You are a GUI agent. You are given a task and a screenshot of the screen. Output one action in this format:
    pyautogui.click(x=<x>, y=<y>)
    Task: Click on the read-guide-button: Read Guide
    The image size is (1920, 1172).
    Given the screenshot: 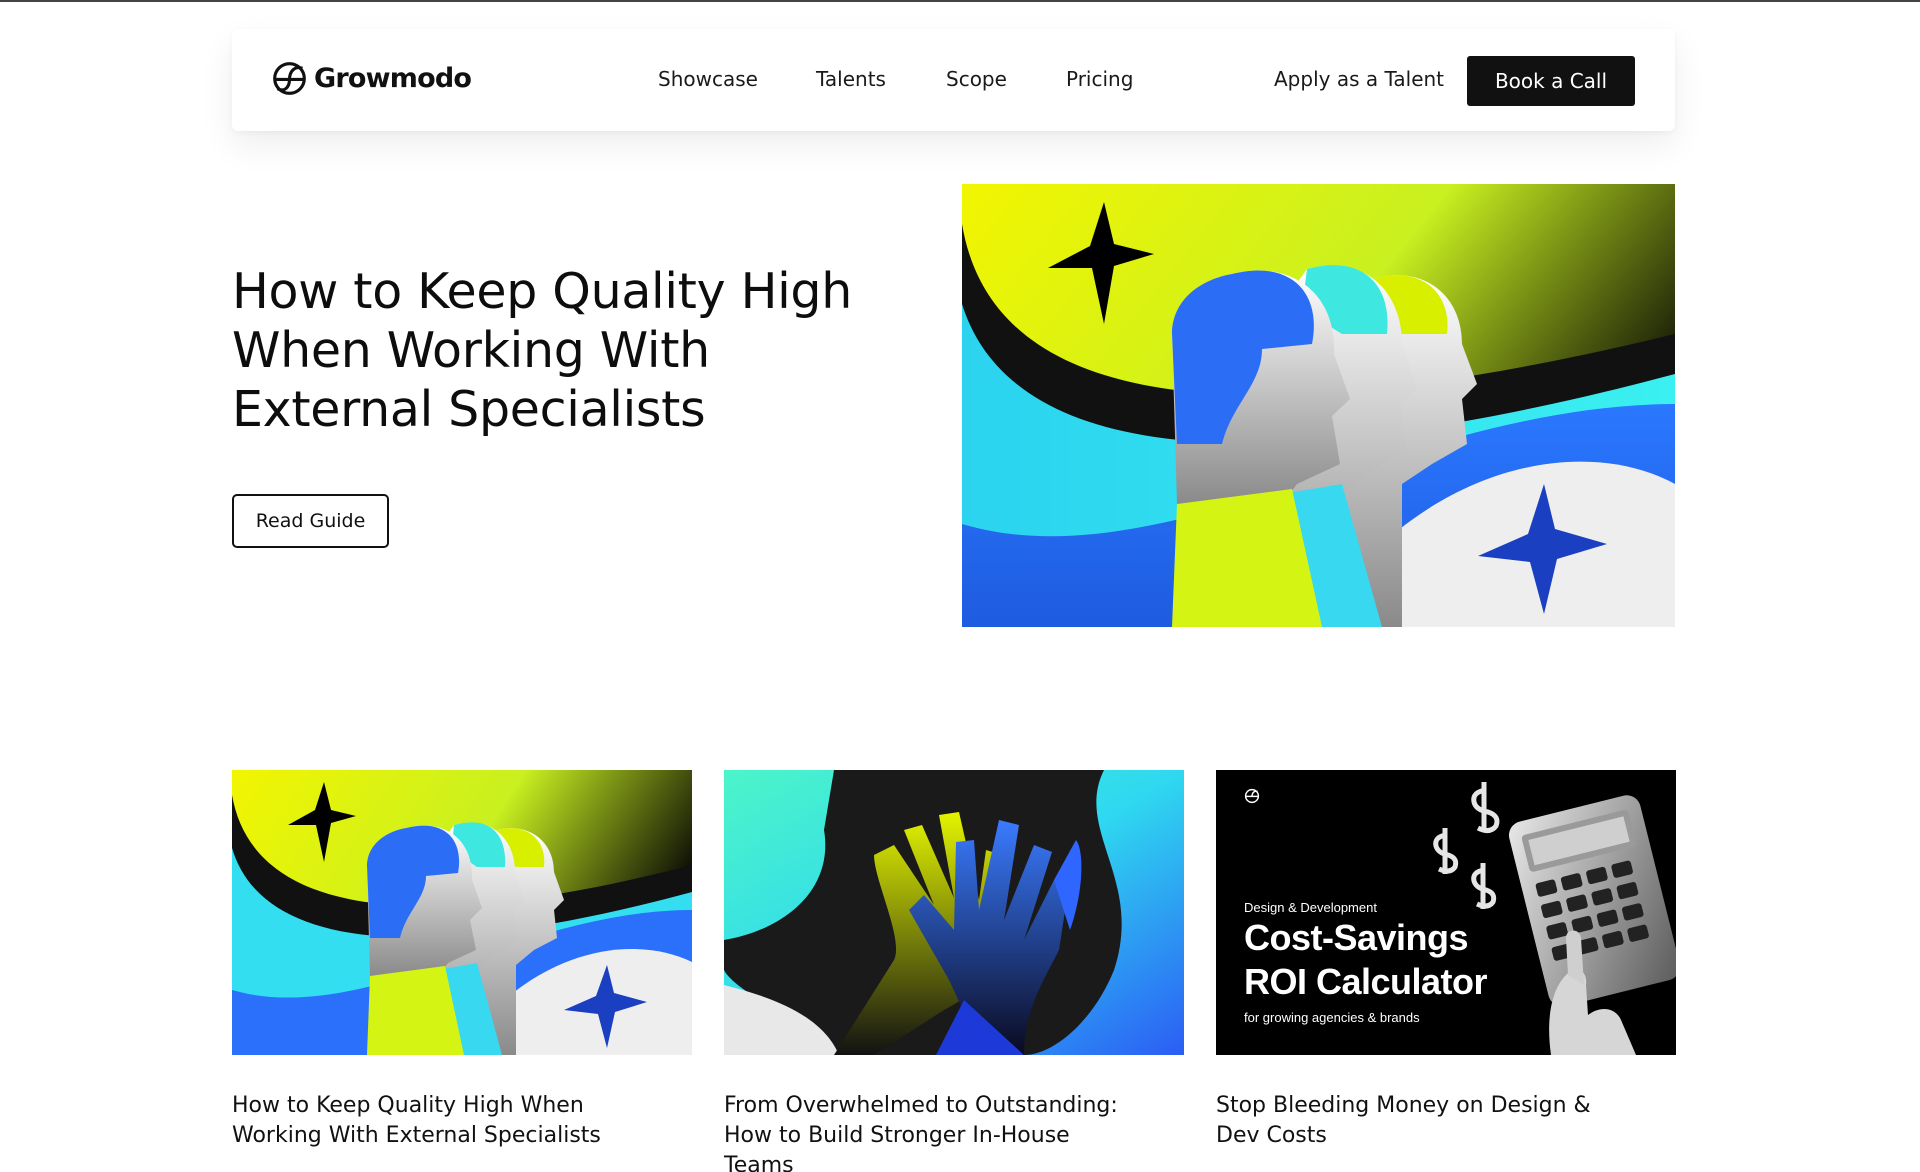 What is the action you would take?
    pyautogui.click(x=310, y=521)
    